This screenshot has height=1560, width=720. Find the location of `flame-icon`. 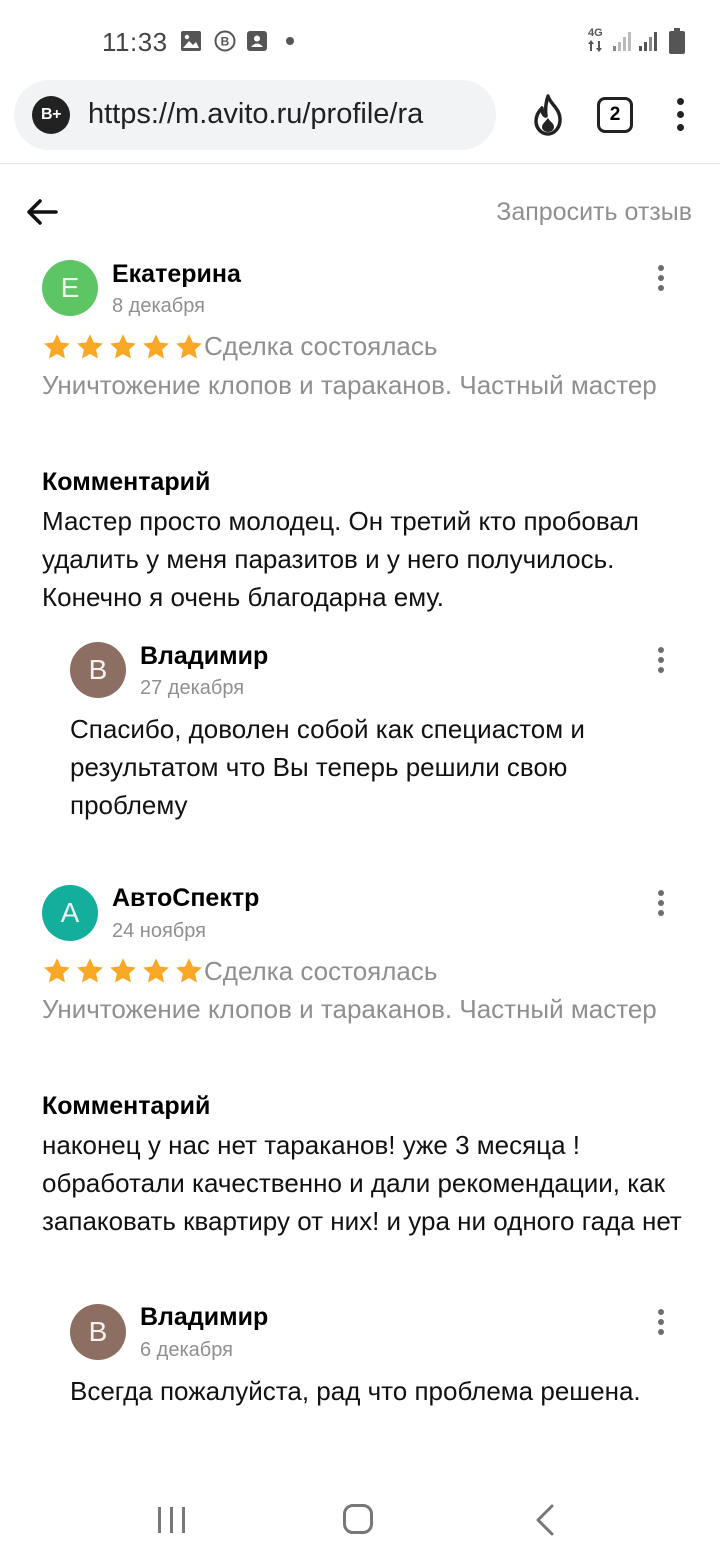

flame-icon is located at coordinates (548, 115).